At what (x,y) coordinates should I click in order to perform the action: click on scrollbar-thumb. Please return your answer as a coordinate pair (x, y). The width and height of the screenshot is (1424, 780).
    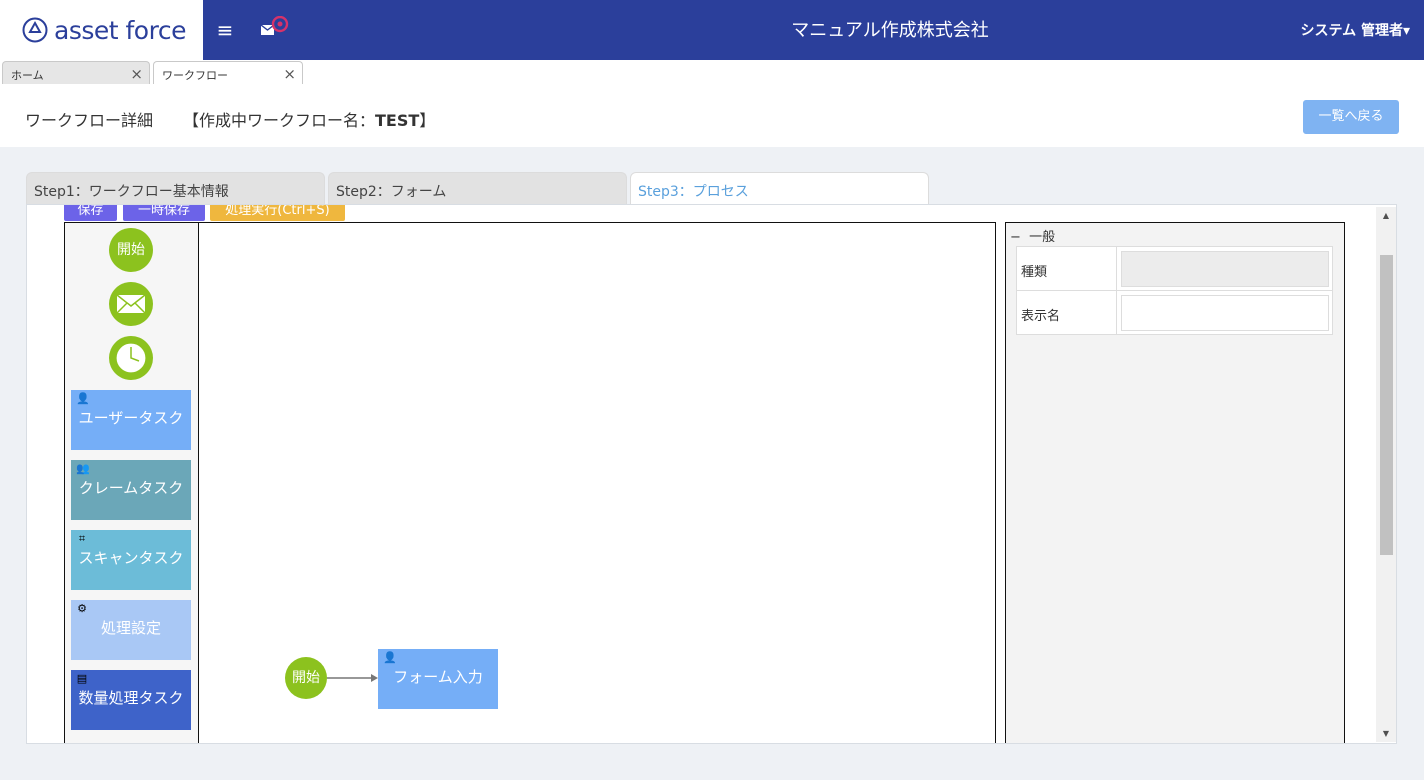
    Looking at the image, I should click on (1386, 405).